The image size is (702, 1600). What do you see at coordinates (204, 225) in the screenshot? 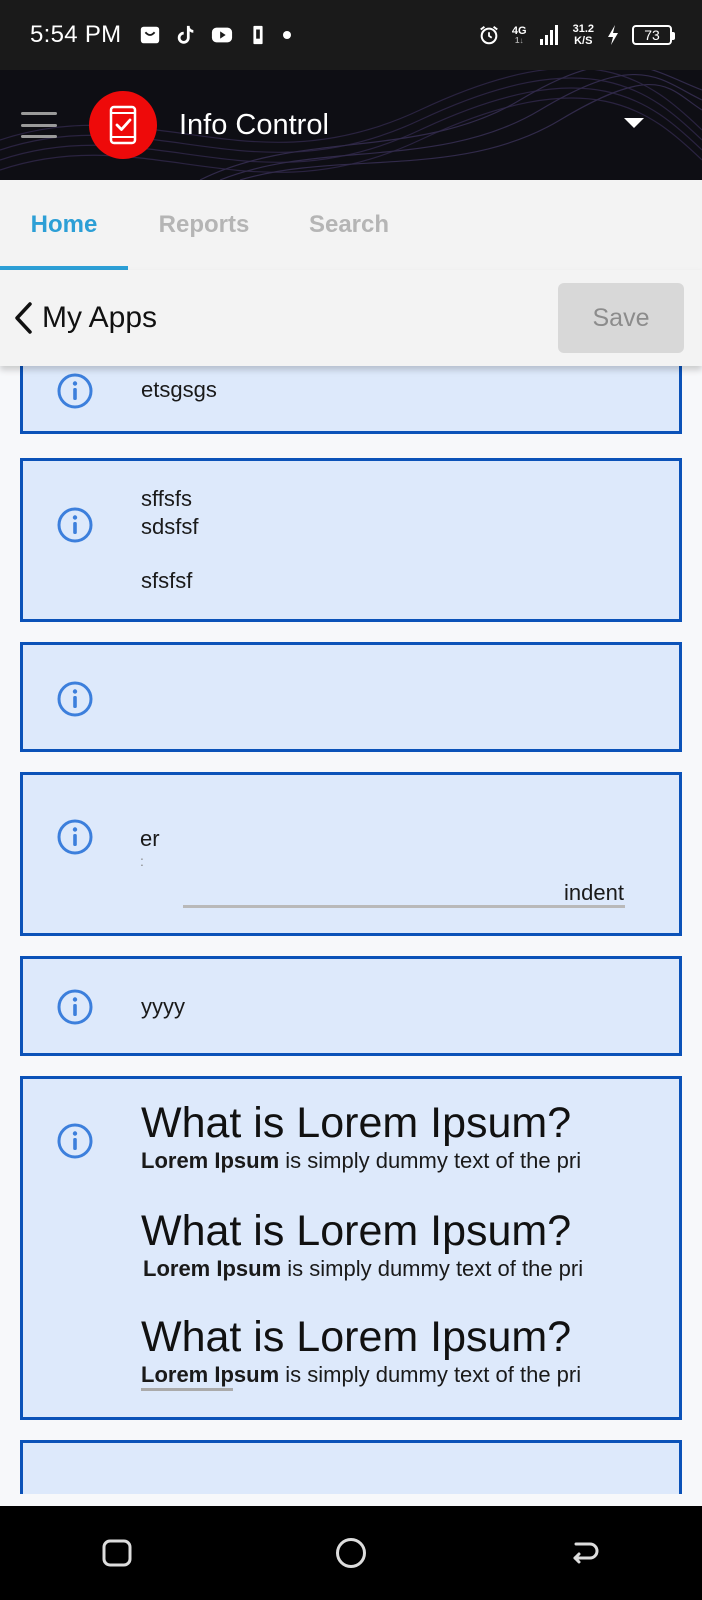
I see `tab-reports: Reports` at bounding box center [204, 225].